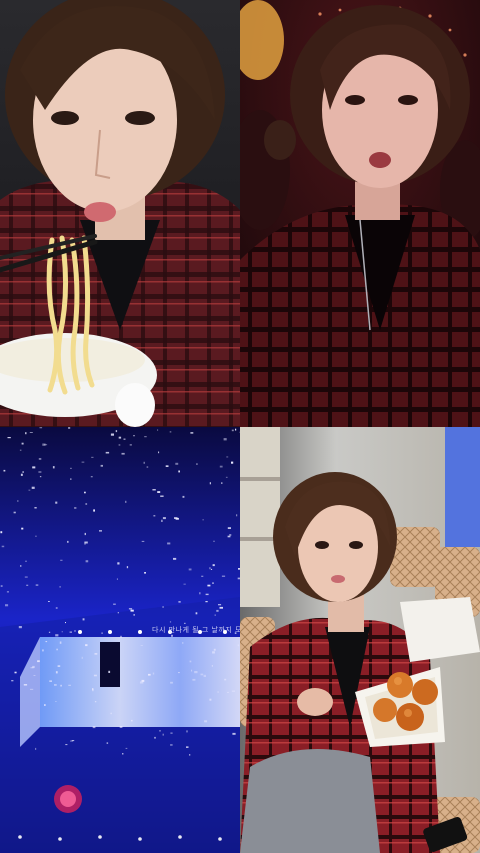 The image size is (480, 853). Describe the element at coordinates (196, 630) in the screenshot. I see `stage-screen-caption: 다시 만나게 될 그 날까지 모두 행복하길` at that location.